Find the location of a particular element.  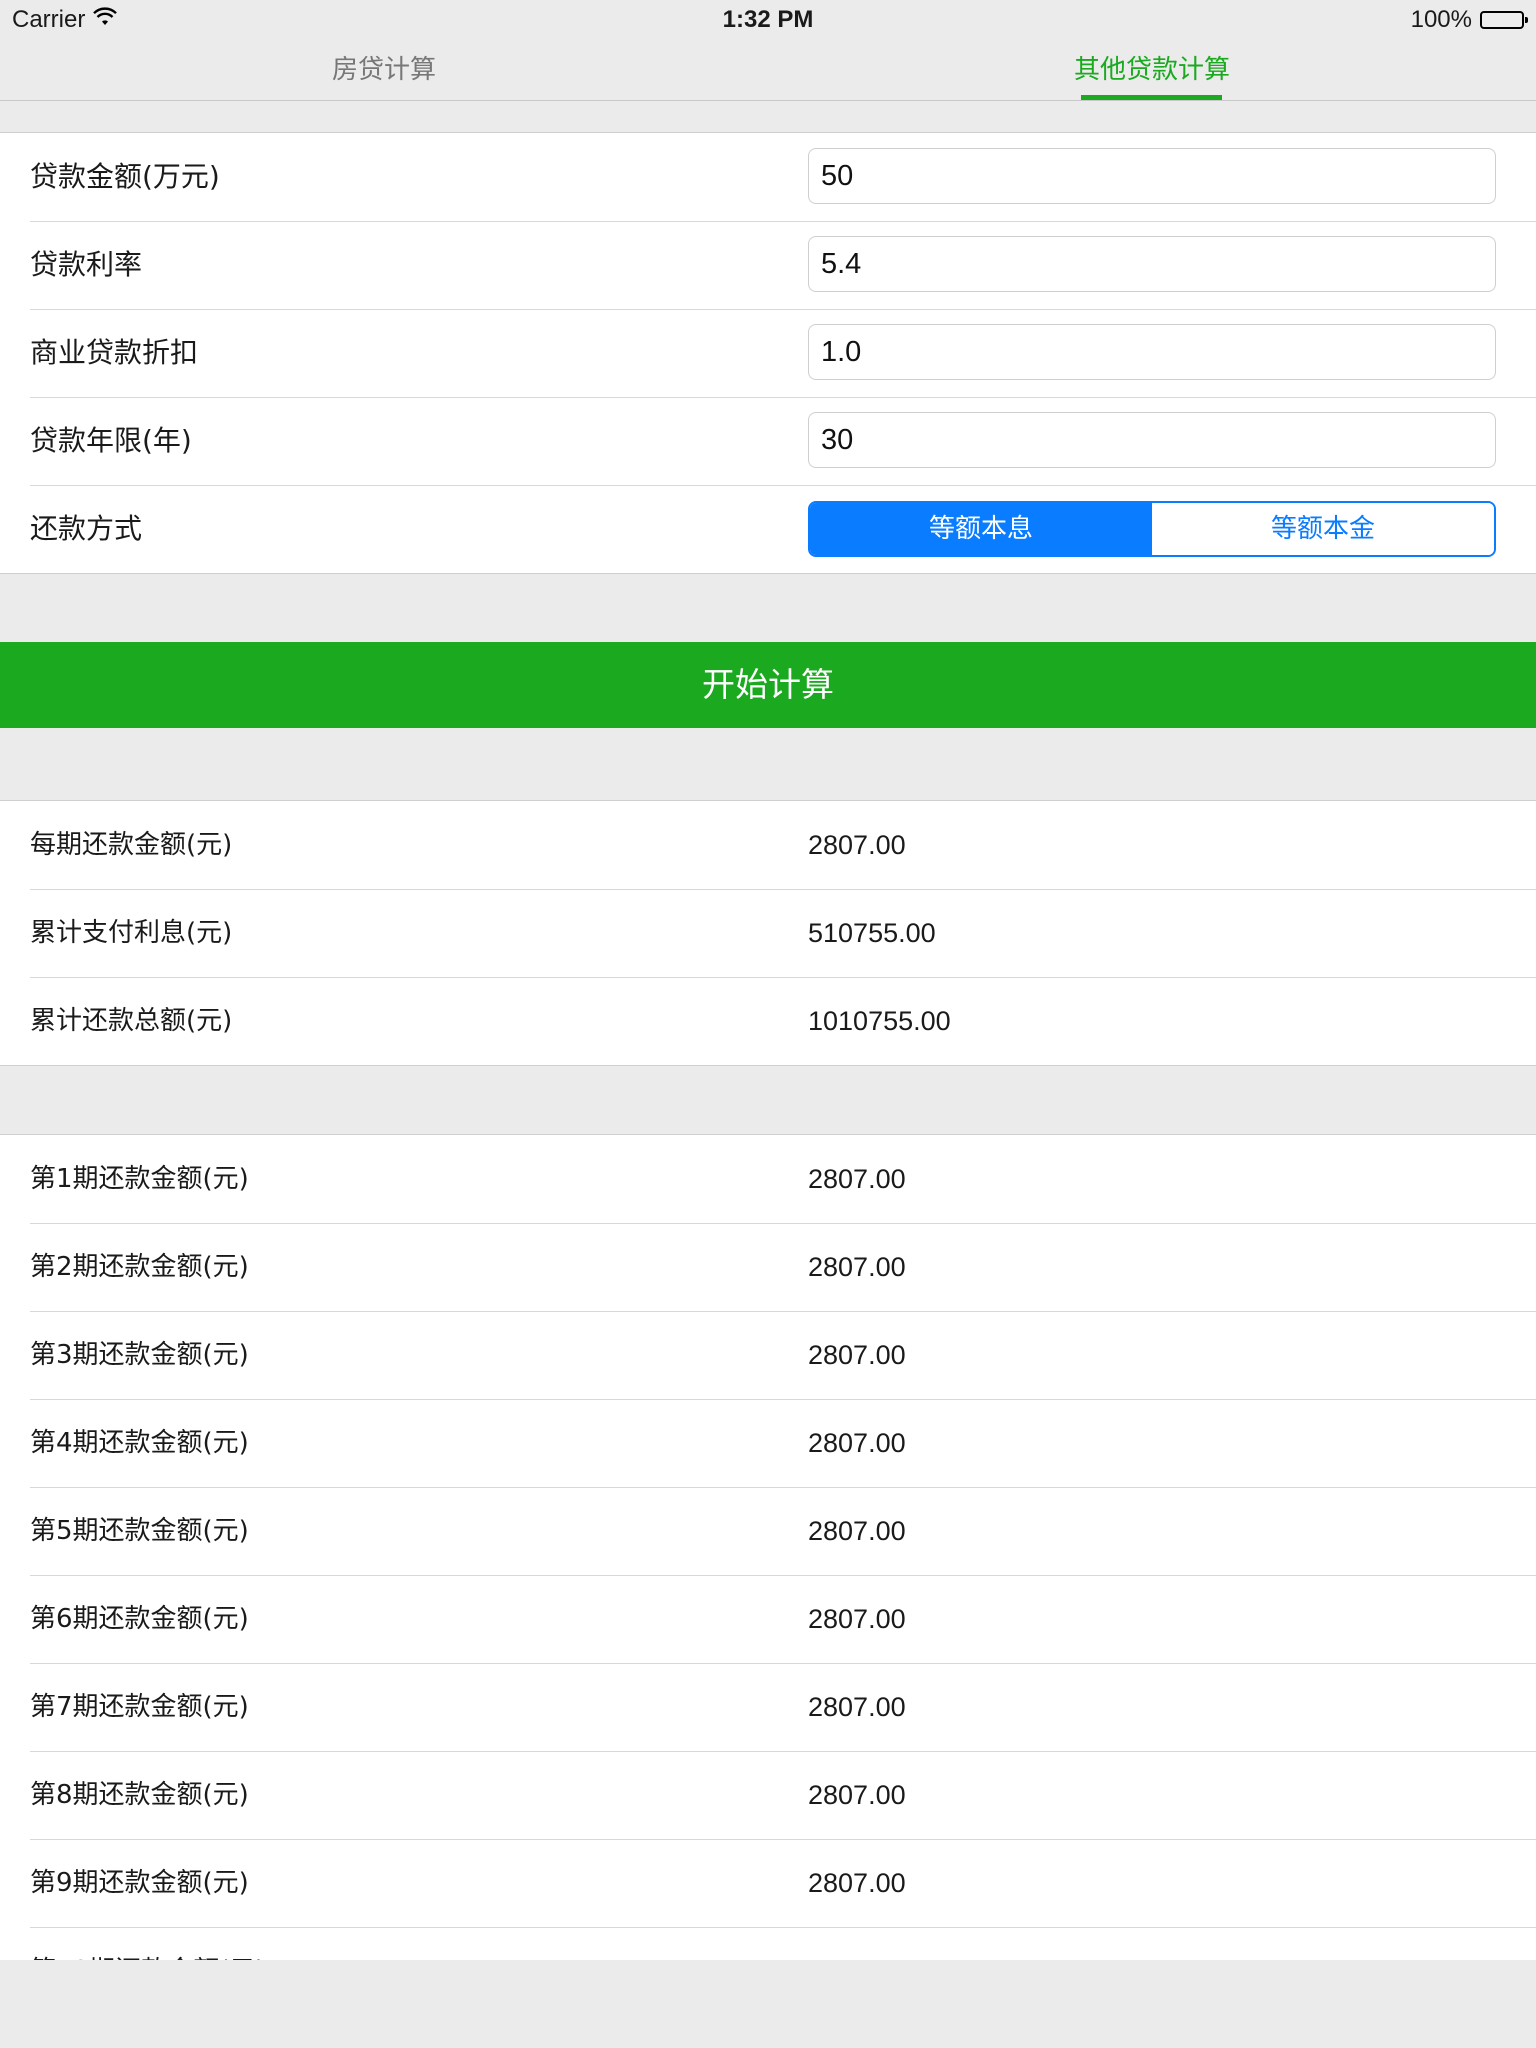

period-label: 第9期还款金额(元) is located at coordinates (139, 1883).